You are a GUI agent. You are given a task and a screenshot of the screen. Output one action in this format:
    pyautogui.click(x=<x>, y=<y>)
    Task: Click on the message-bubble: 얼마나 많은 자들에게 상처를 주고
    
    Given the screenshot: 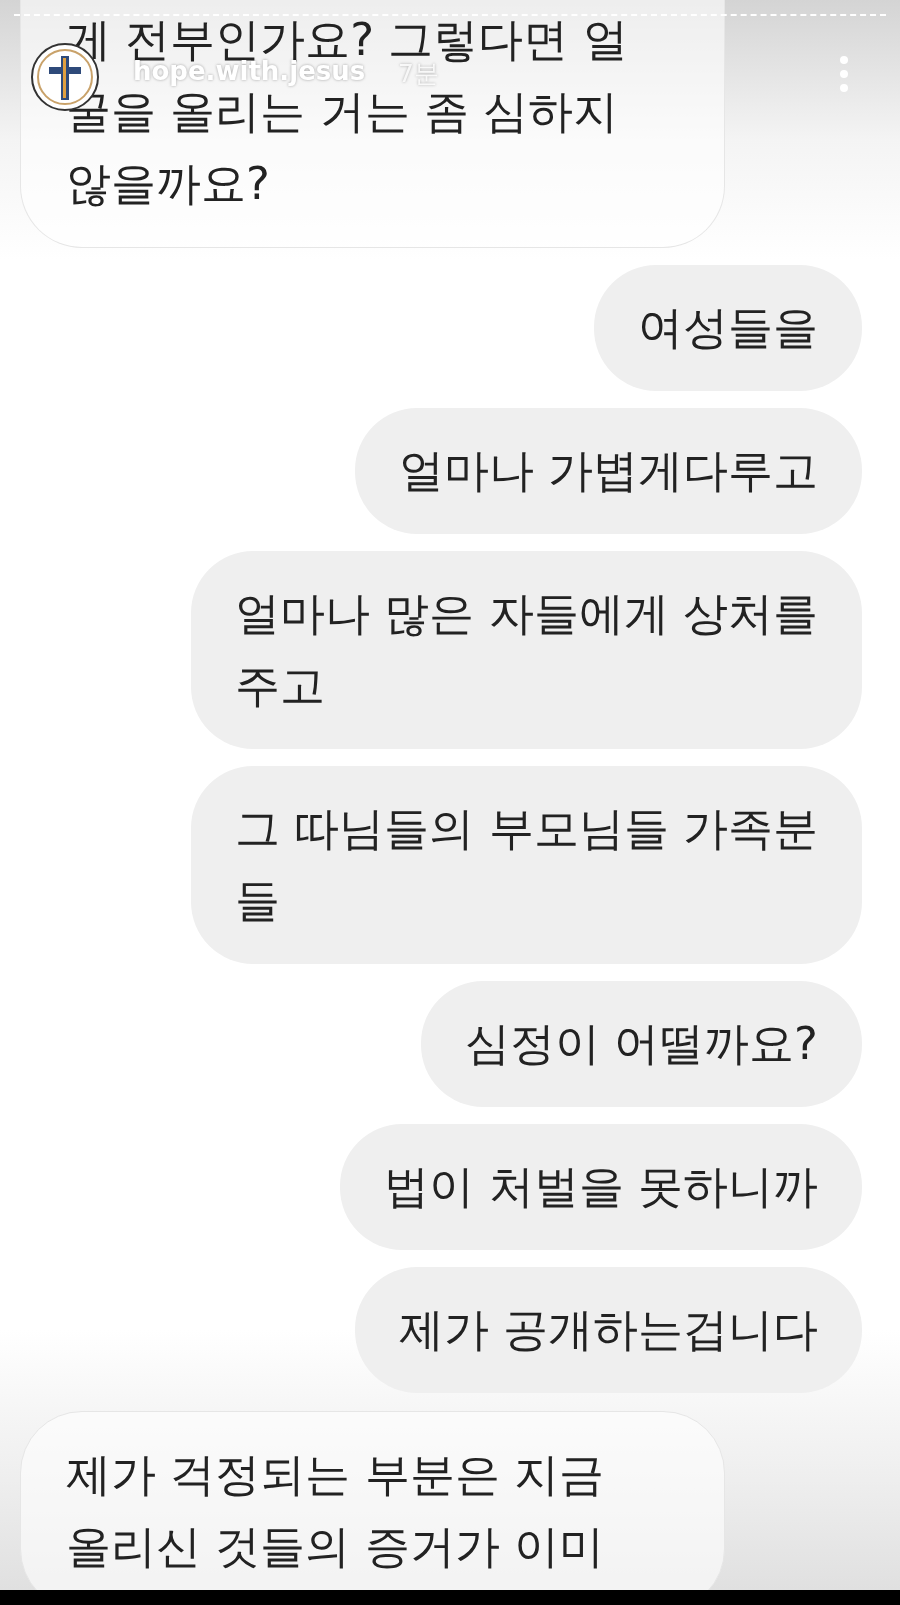 What is the action you would take?
    pyautogui.click(x=526, y=650)
    